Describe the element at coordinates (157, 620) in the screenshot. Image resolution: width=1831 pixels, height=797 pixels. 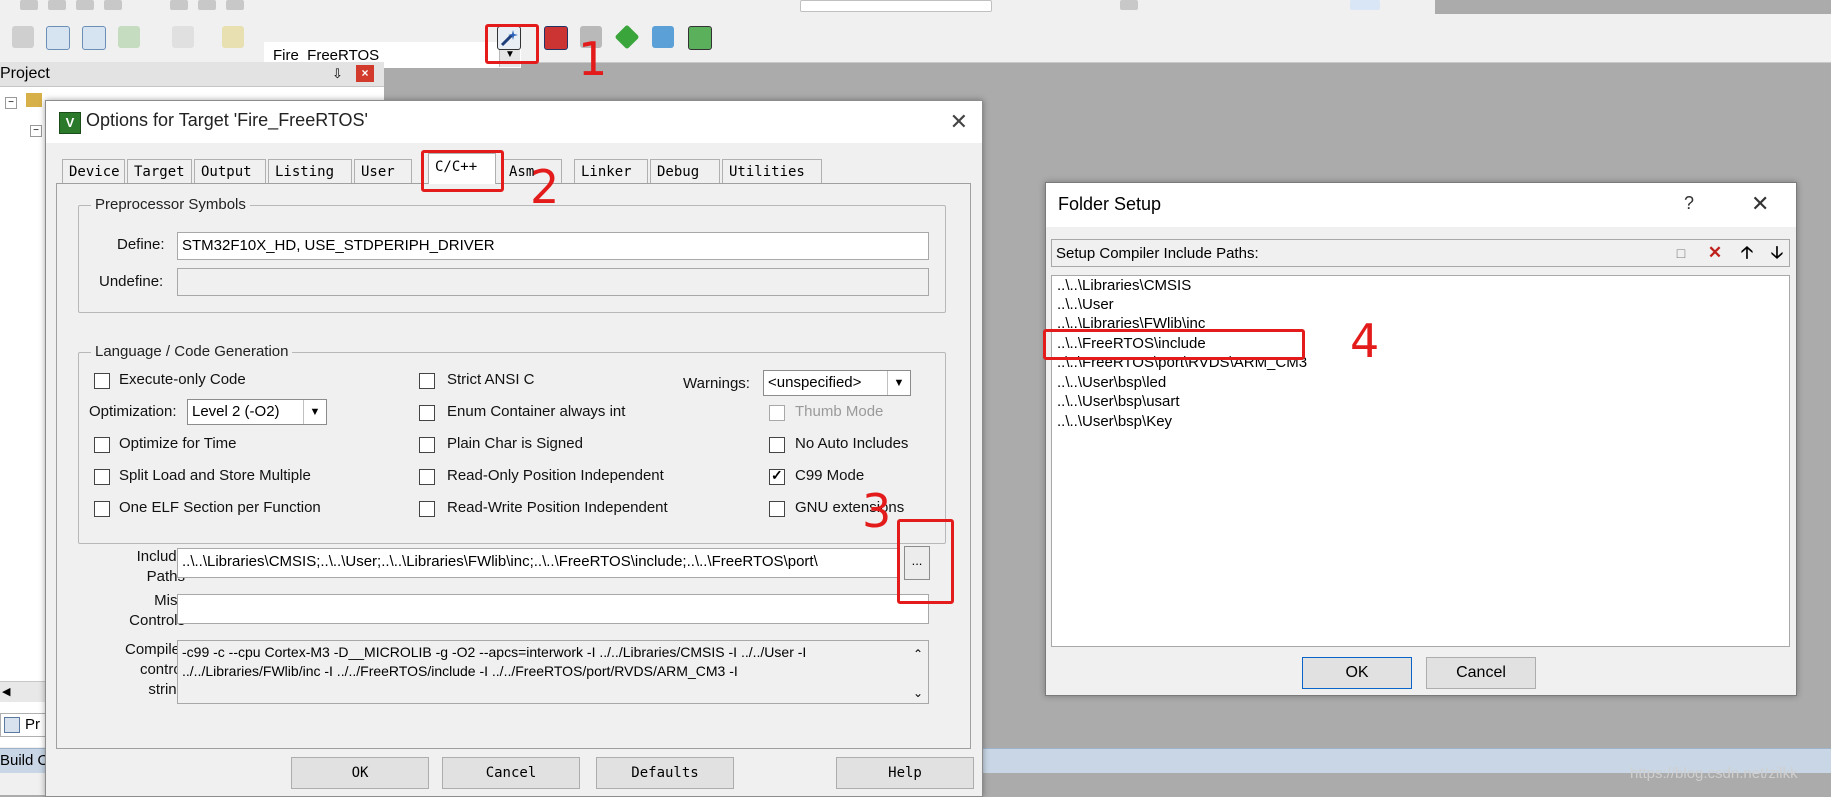
I see `misc-controls-label-2: Controls` at that location.